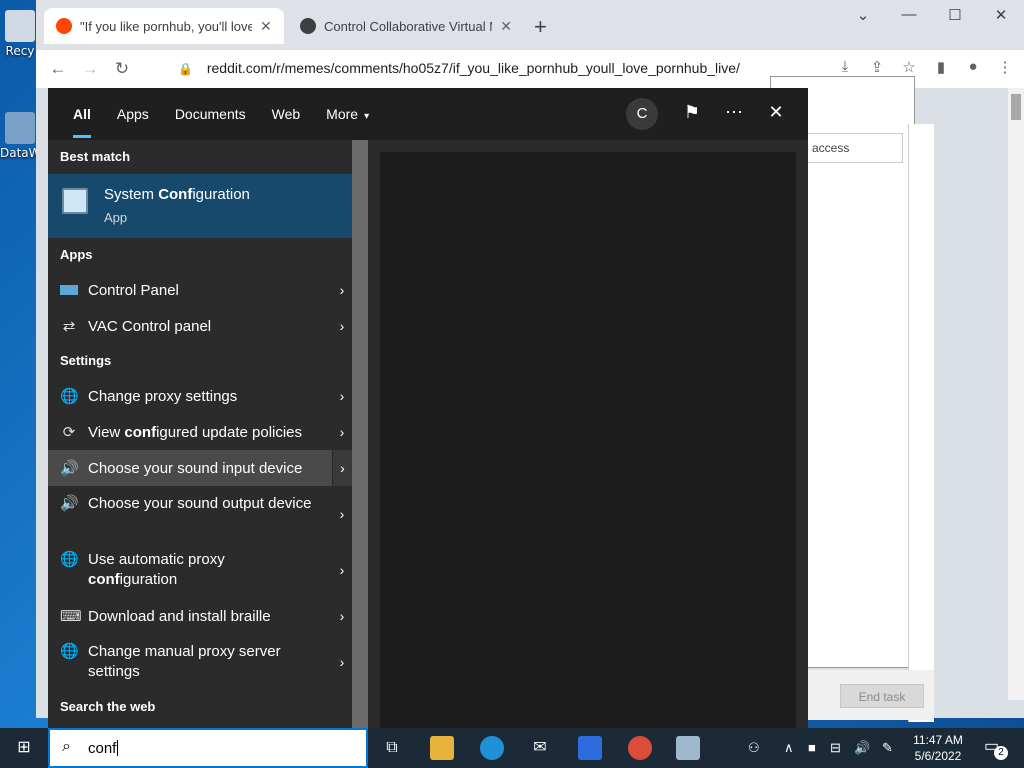 Image resolution: width=1024 pixels, height=768 pixels. I want to click on task-manager-scroll, so click(921, 423).